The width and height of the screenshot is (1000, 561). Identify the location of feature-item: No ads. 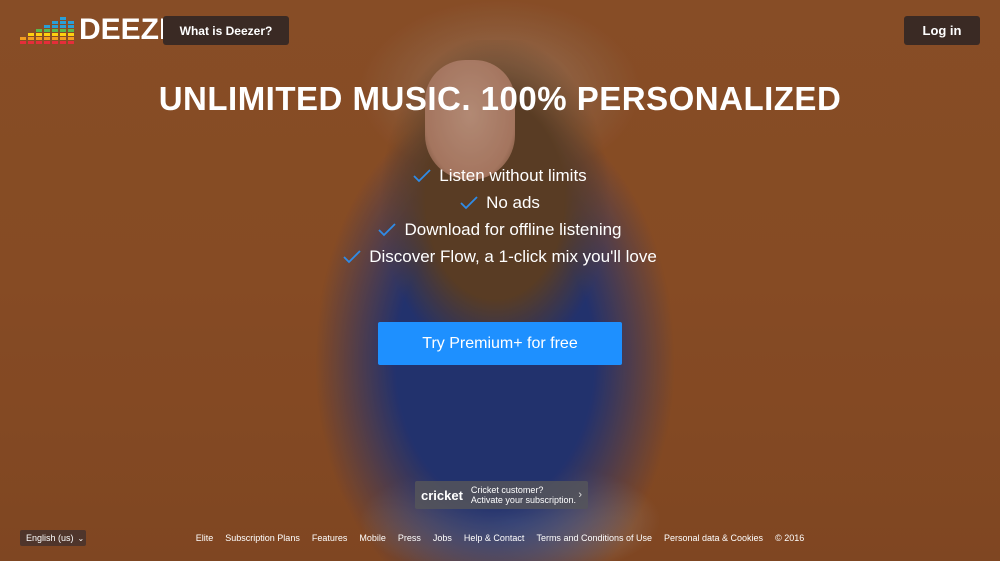
(500, 202).